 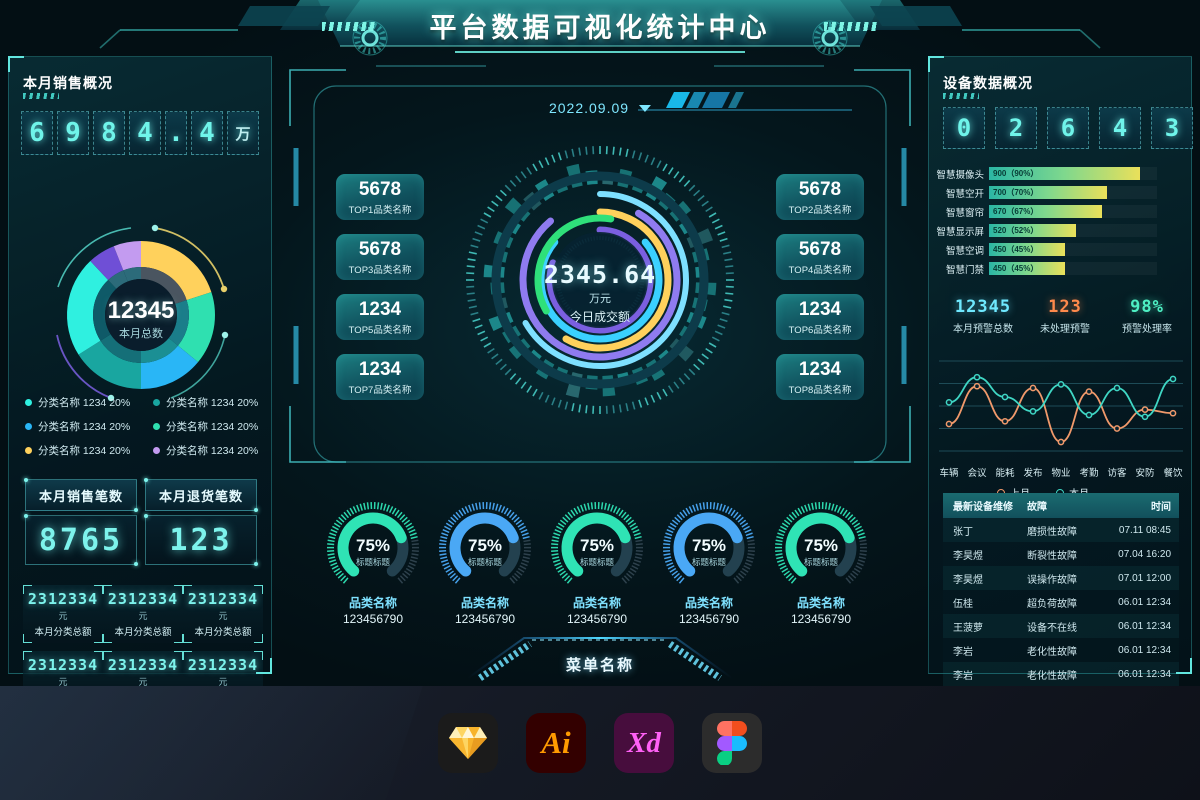 I want to click on bottom-menu-bar: 菜单名称, so click(x=600, y=658).